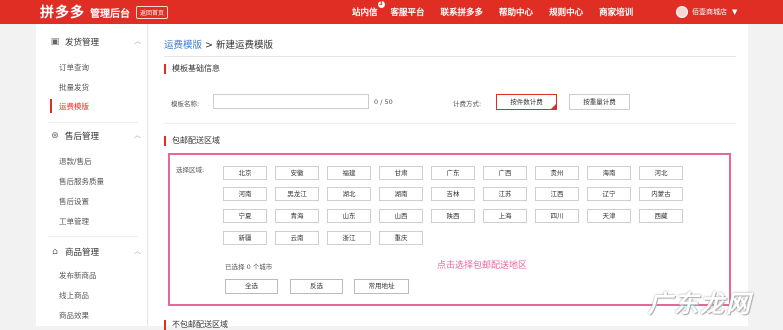  What do you see at coordinates (110, 14) in the screenshot?
I see `console-title: 管理后台` at bounding box center [110, 14].